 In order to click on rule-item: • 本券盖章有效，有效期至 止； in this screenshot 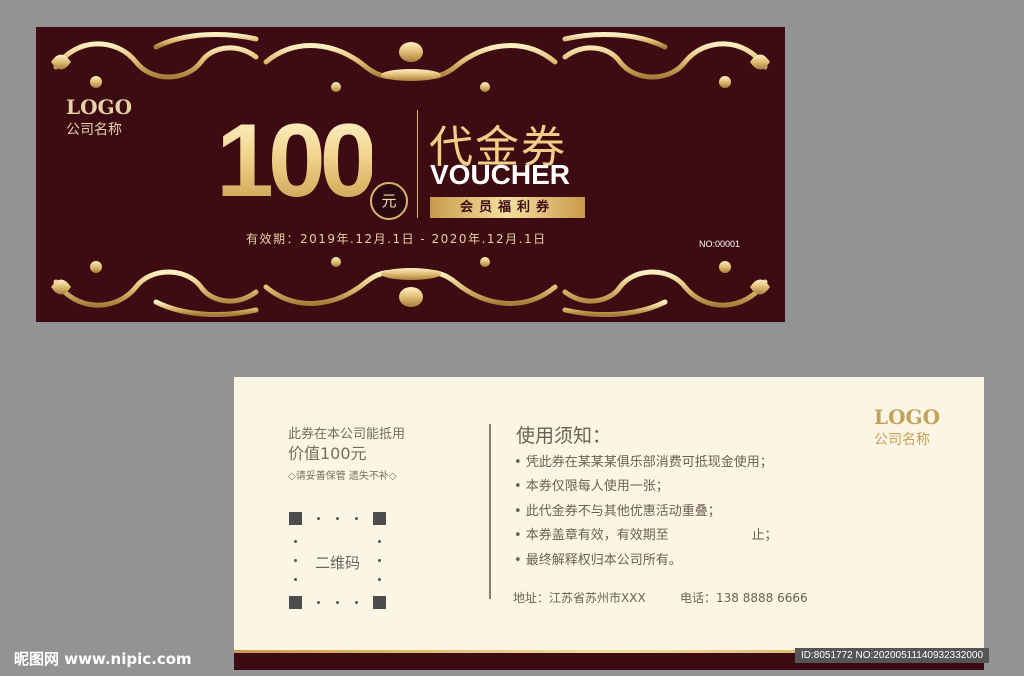, I will do `click(646, 536)`.